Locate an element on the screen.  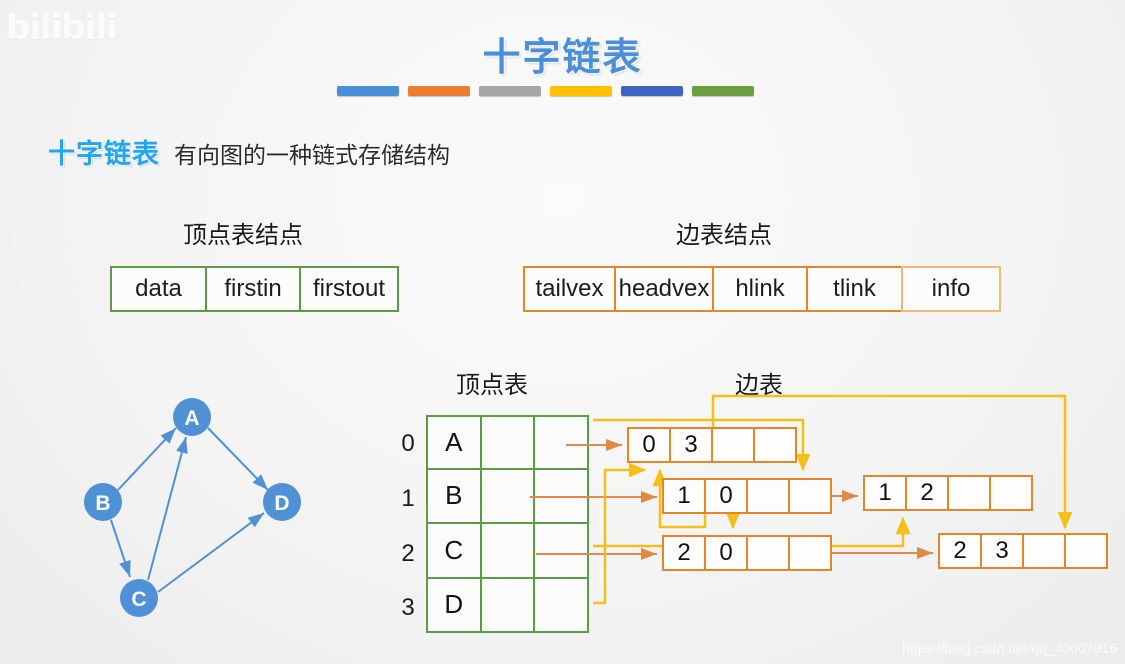
edge-node-1-2-tailvex: 1 is located at coordinates (885, 493).